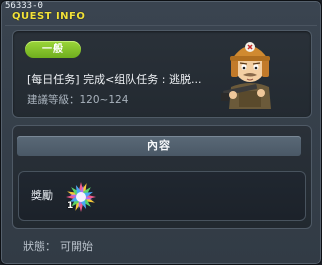 This screenshot has width=322, height=265. Describe the element at coordinates (161, 25) in the screenshot. I see `title-divider` at that location.